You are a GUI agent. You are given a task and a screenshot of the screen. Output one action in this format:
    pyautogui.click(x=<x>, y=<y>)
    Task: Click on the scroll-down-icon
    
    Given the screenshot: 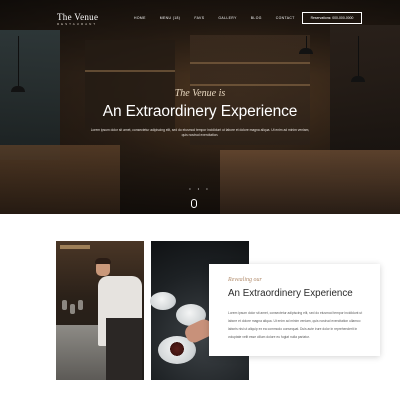 What is the action you would take?
    pyautogui.click(x=194, y=203)
    